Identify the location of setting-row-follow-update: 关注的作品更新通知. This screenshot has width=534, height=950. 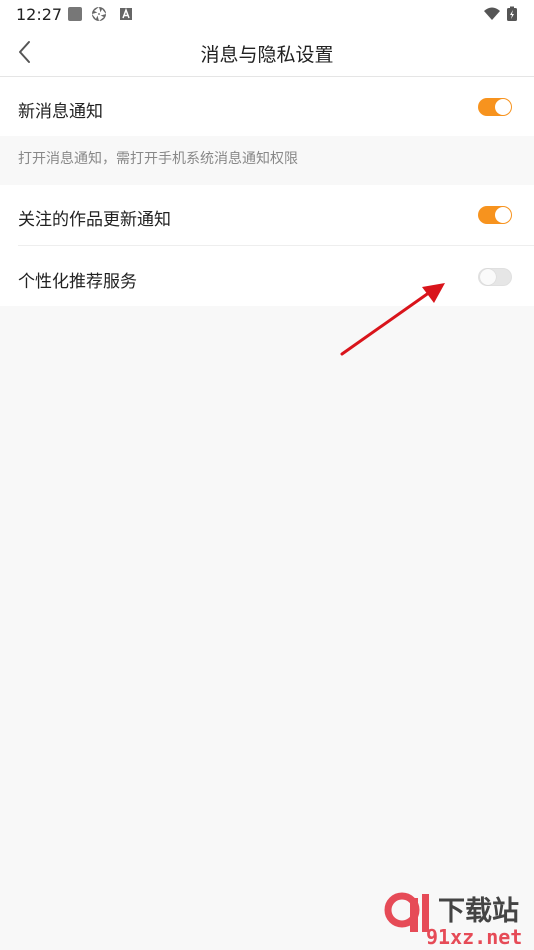
(267, 215).